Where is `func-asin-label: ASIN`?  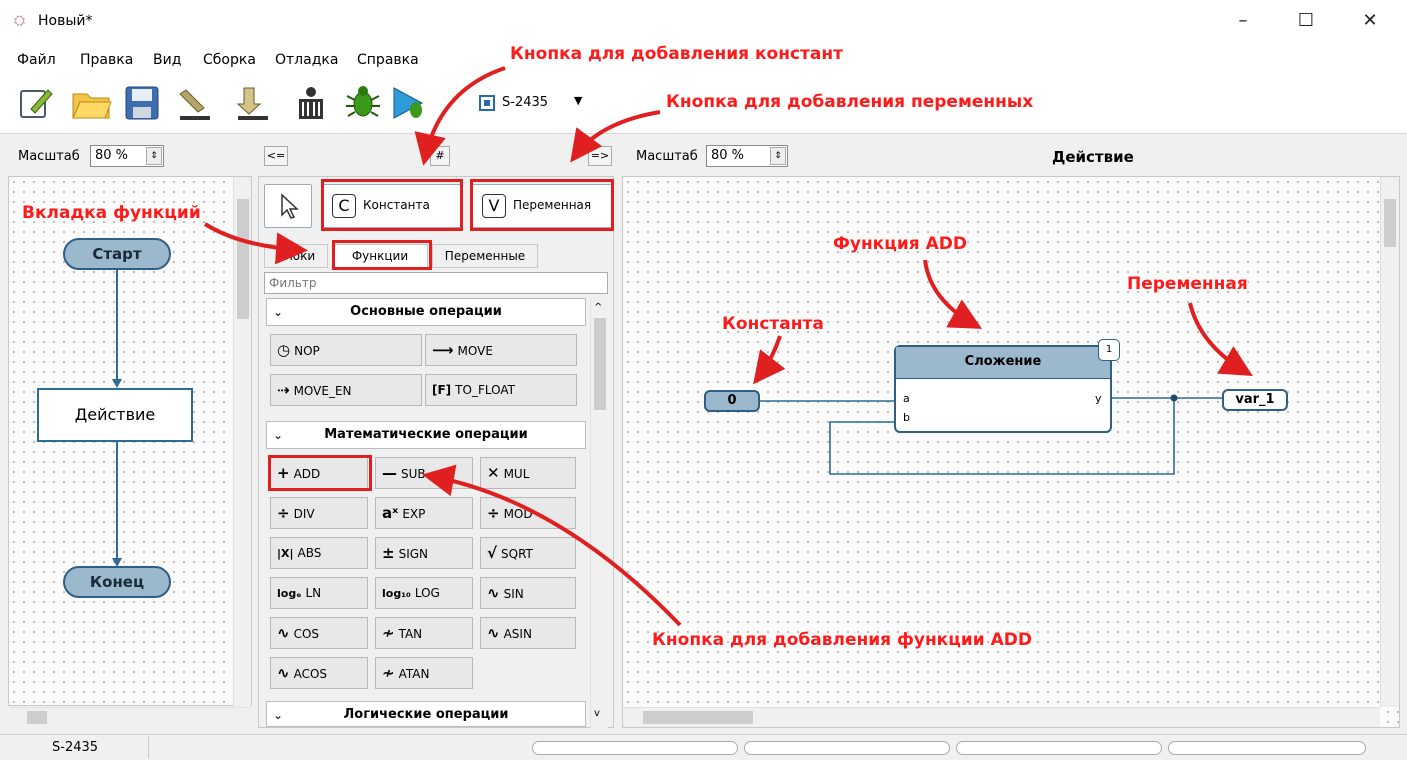 func-asin-label: ASIN is located at coordinates (517, 634).